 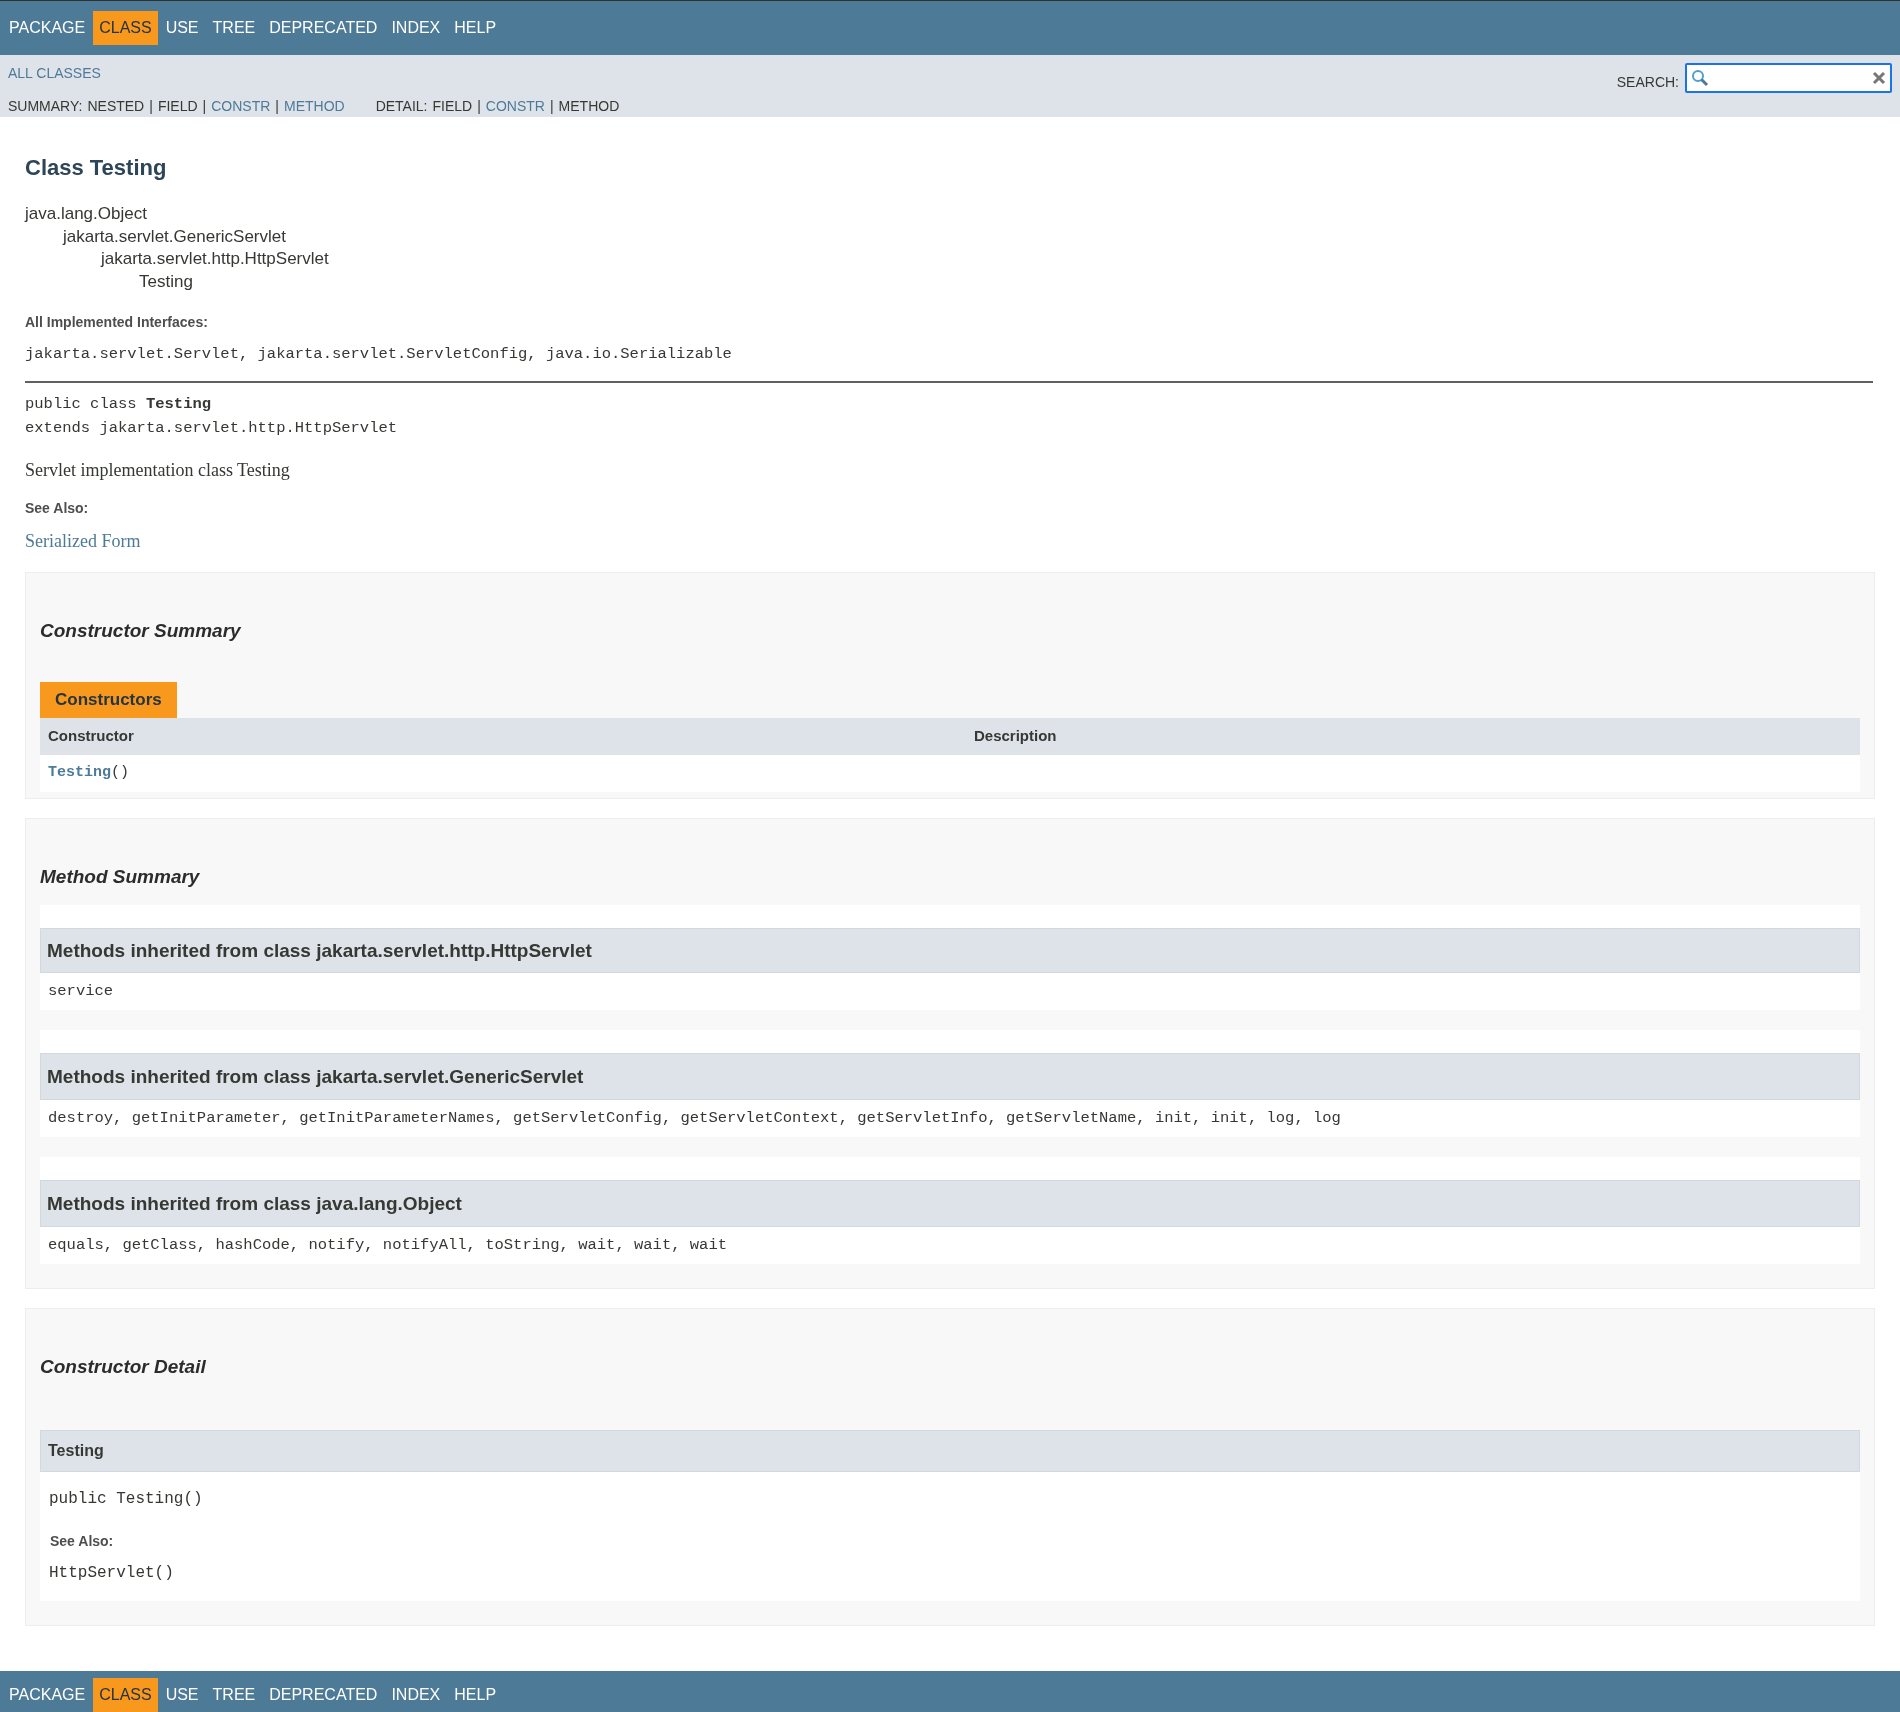 I want to click on interfaces-list: jakarta.servlet.Servlet, jakarta.servlet.ServletConfig, java.io.Serializable, so click(x=950, y=355).